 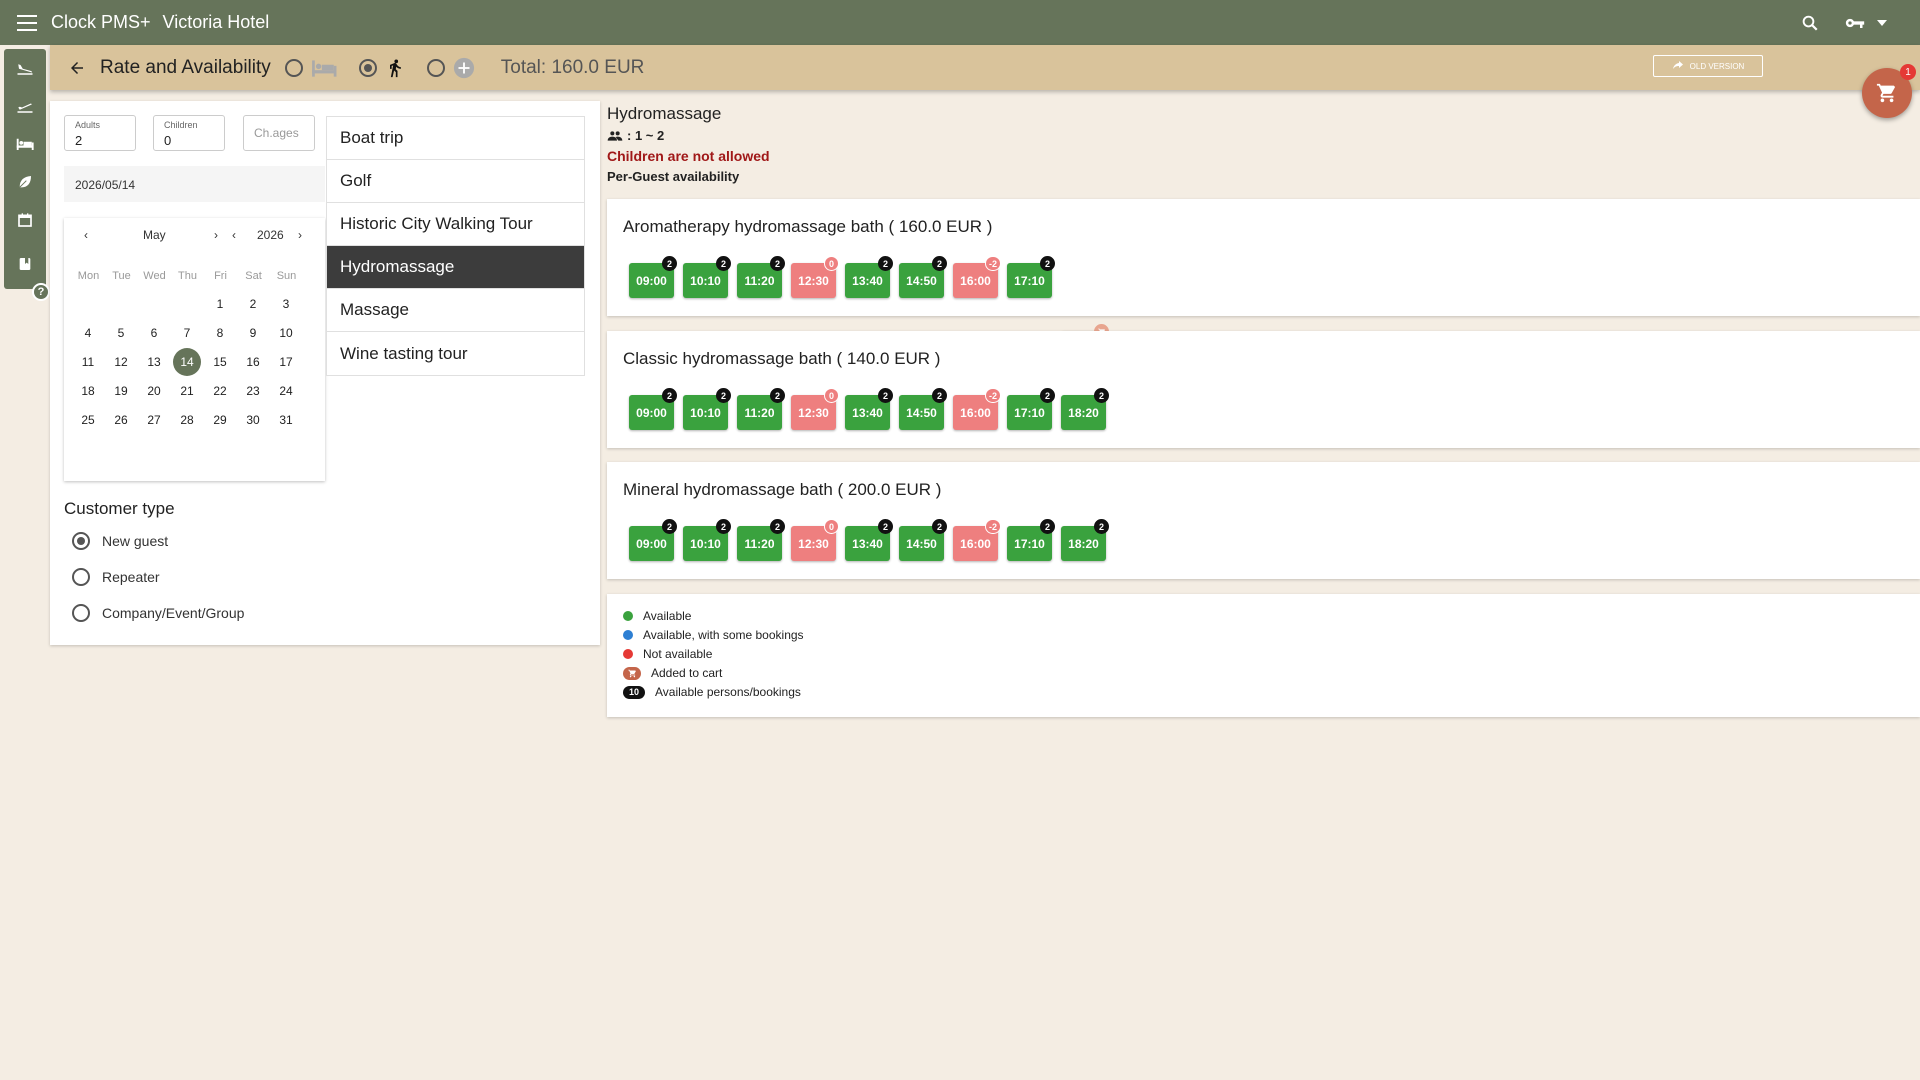 I want to click on children-label: Children, so click(x=181, y=125).